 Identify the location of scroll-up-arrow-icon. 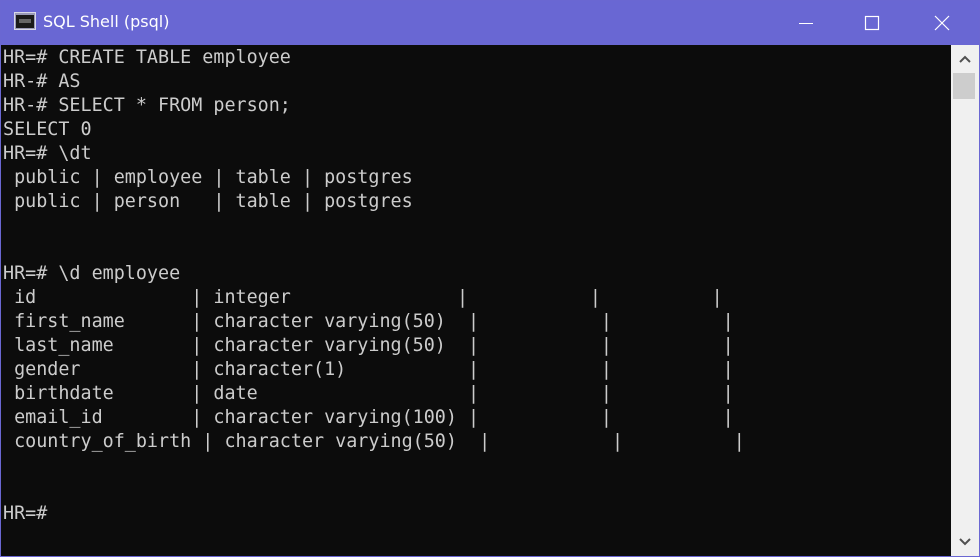
(965, 59).